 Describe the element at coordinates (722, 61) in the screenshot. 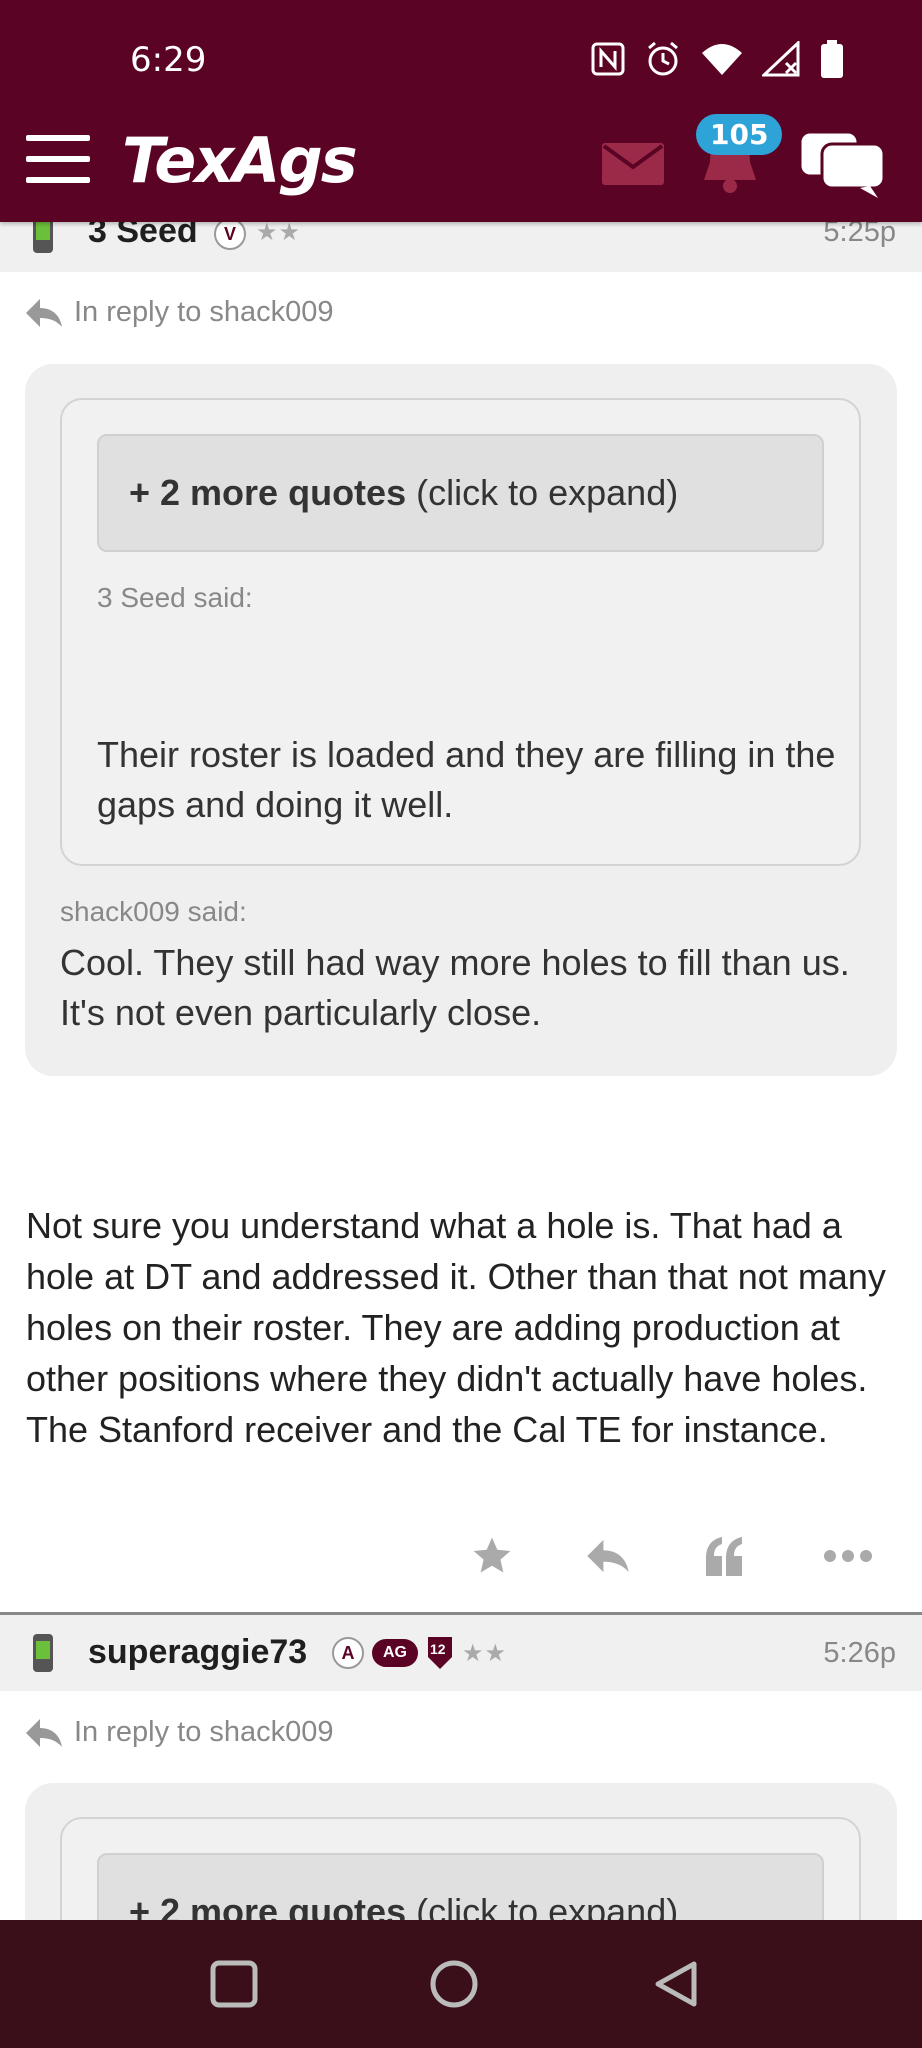

I see `wifi-icon` at that location.